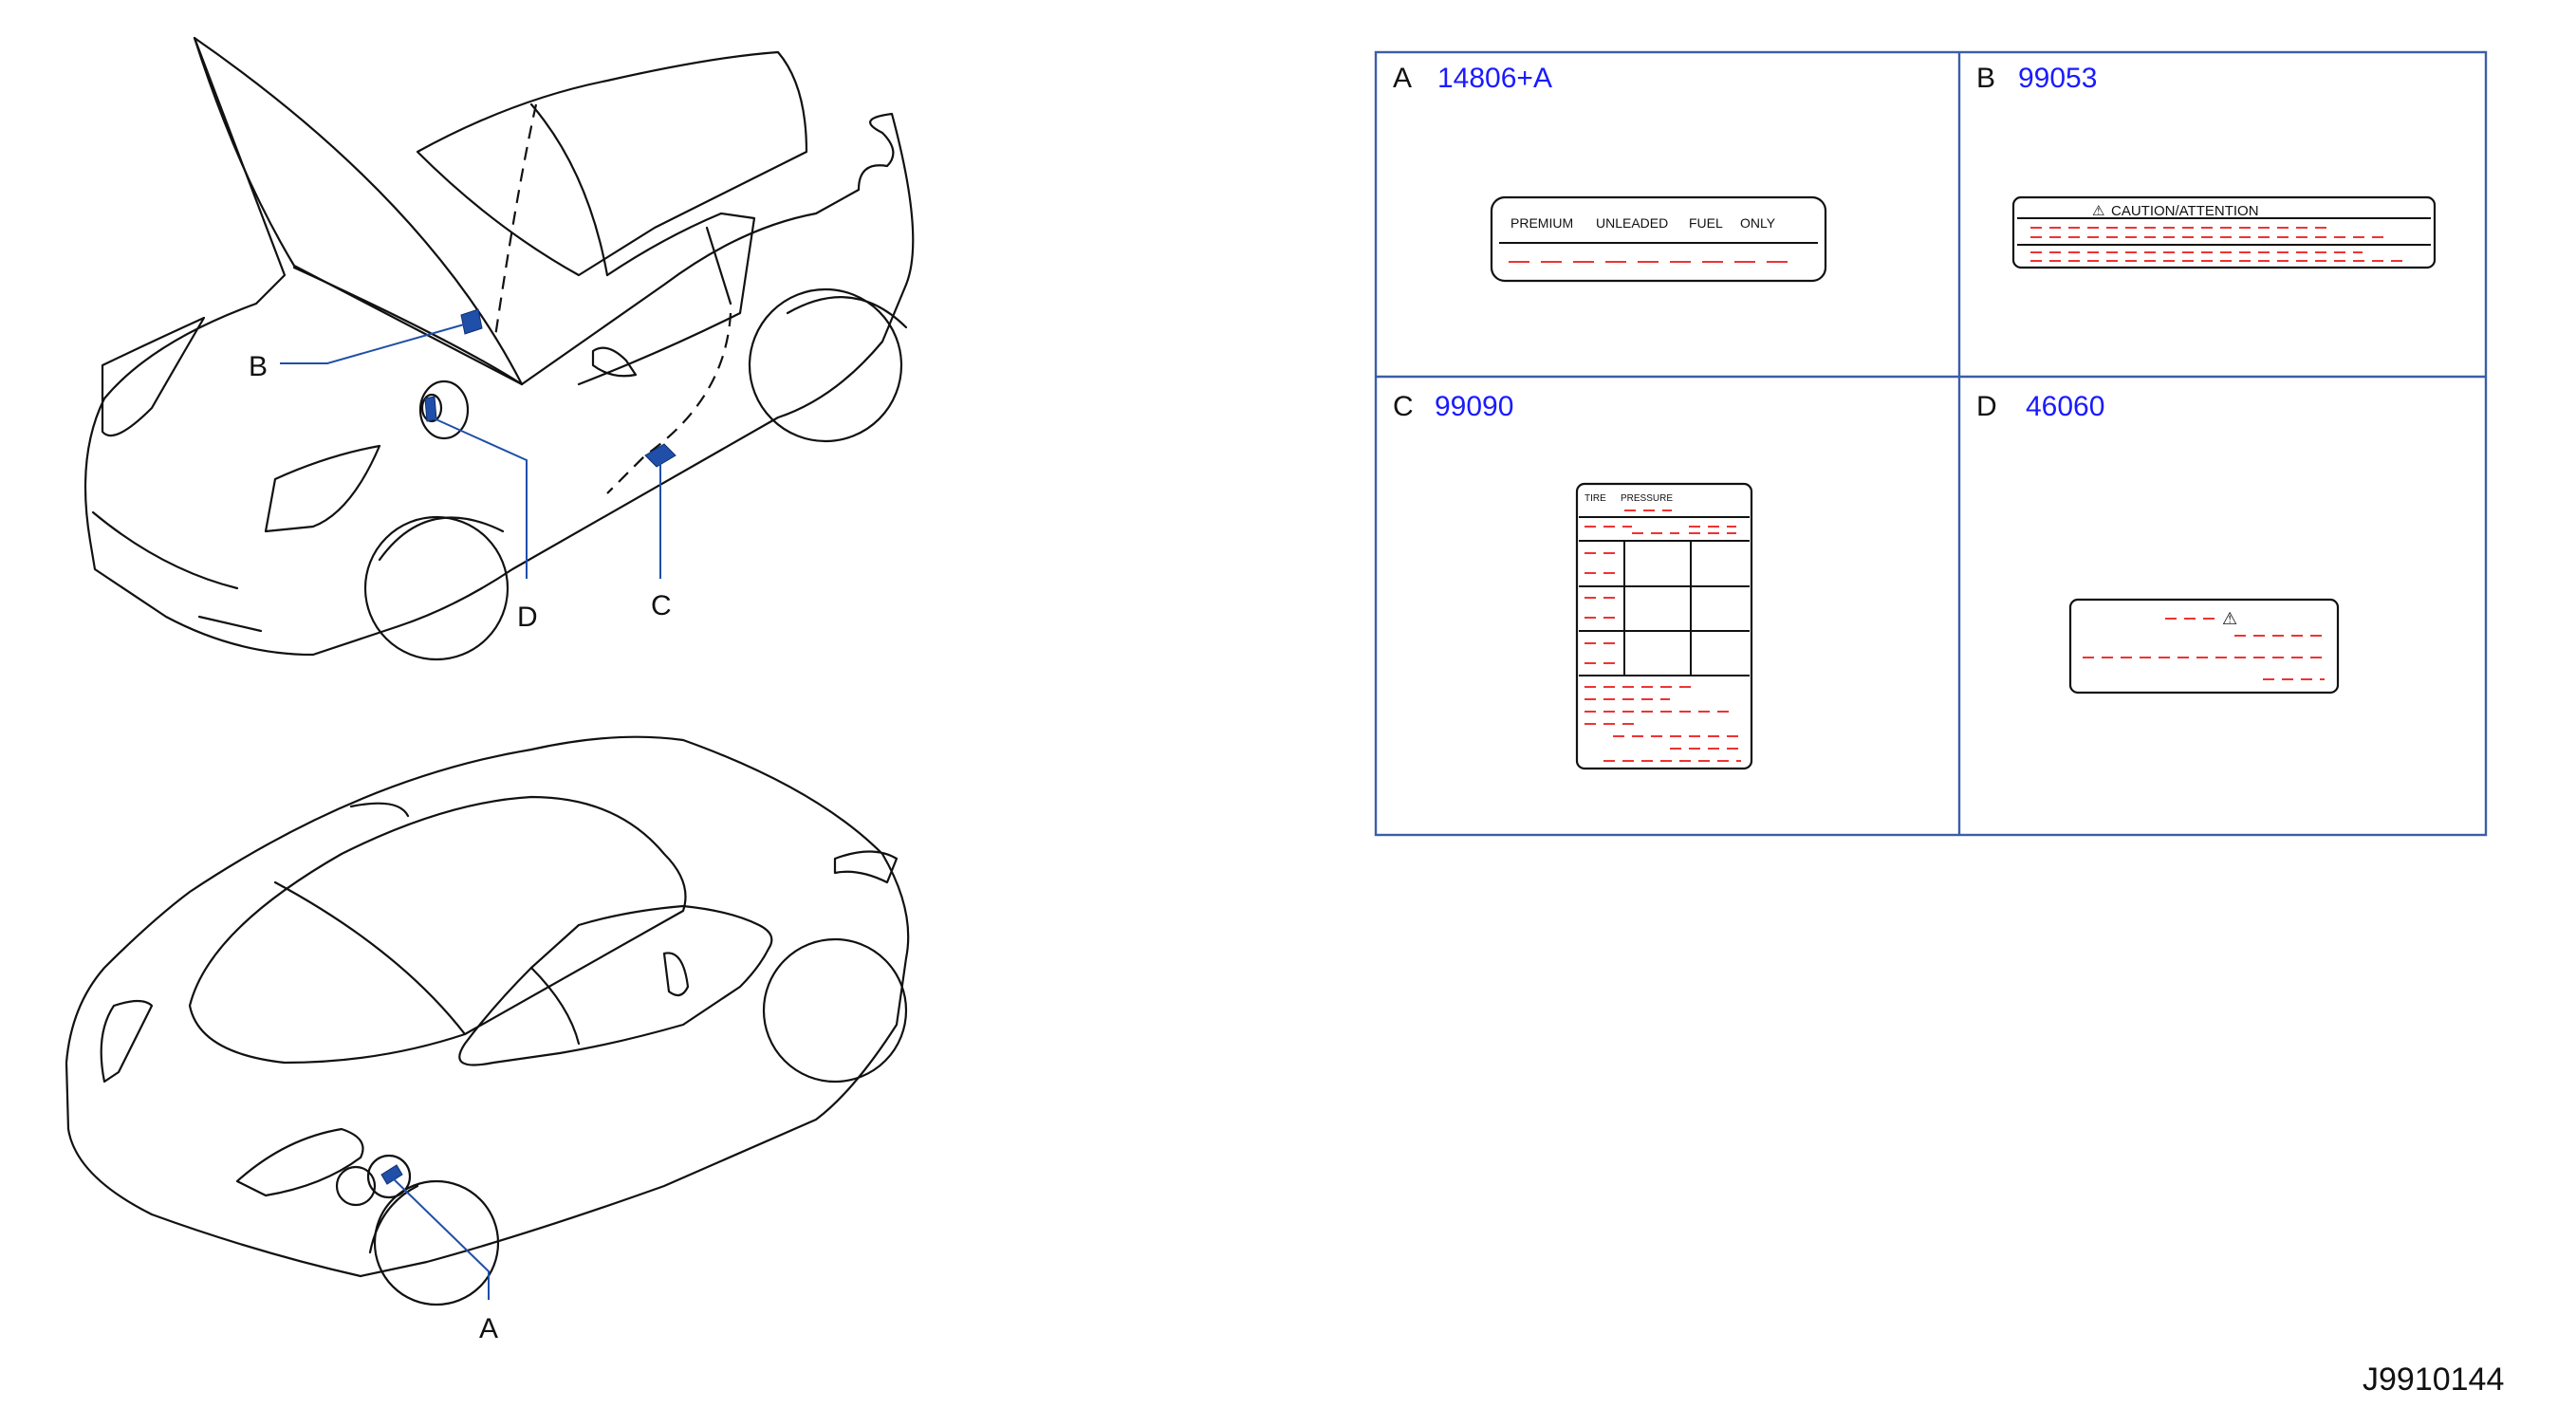  Describe the element at coordinates (2057, 78) in the screenshot. I see `panel-b-part-number: 99053` at that location.